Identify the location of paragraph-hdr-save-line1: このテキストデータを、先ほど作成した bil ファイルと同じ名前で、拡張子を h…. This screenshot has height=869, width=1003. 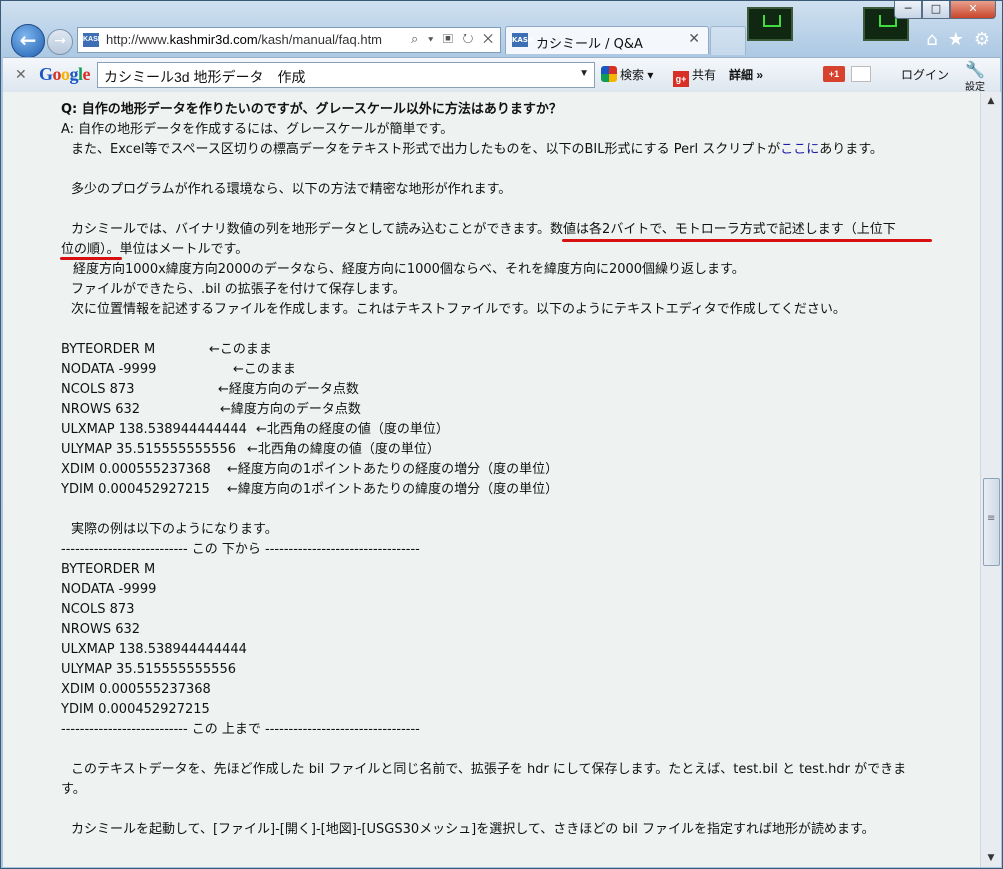
(489, 769).